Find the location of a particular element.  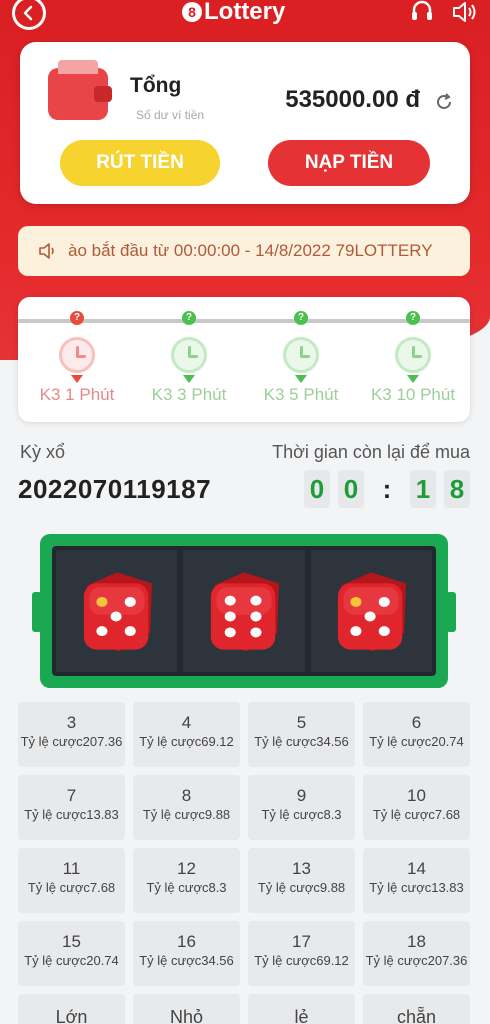

bet-odds: Tỷ lệ cược8.3 is located at coordinates (301, 814).